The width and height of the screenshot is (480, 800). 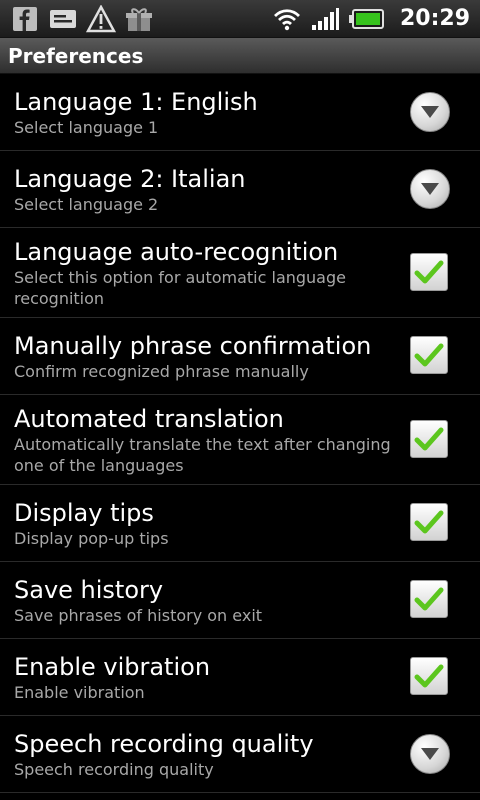 What do you see at coordinates (164, 743) in the screenshot?
I see `pref-title: Speech recording quality` at bounding box center [164, 743].